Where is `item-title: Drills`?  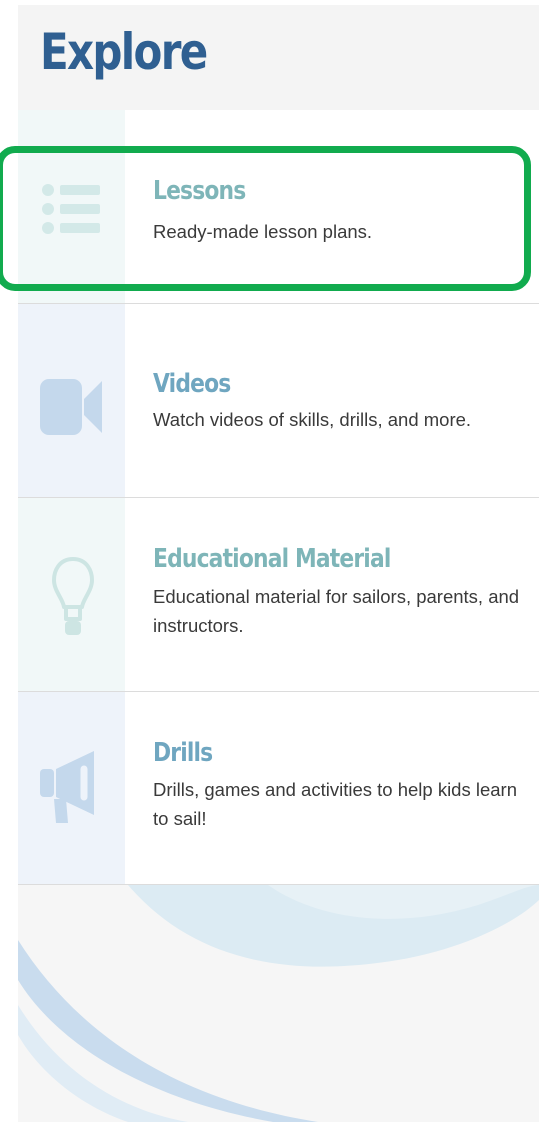
item-title: Drills is located at coordinates (183, 753).